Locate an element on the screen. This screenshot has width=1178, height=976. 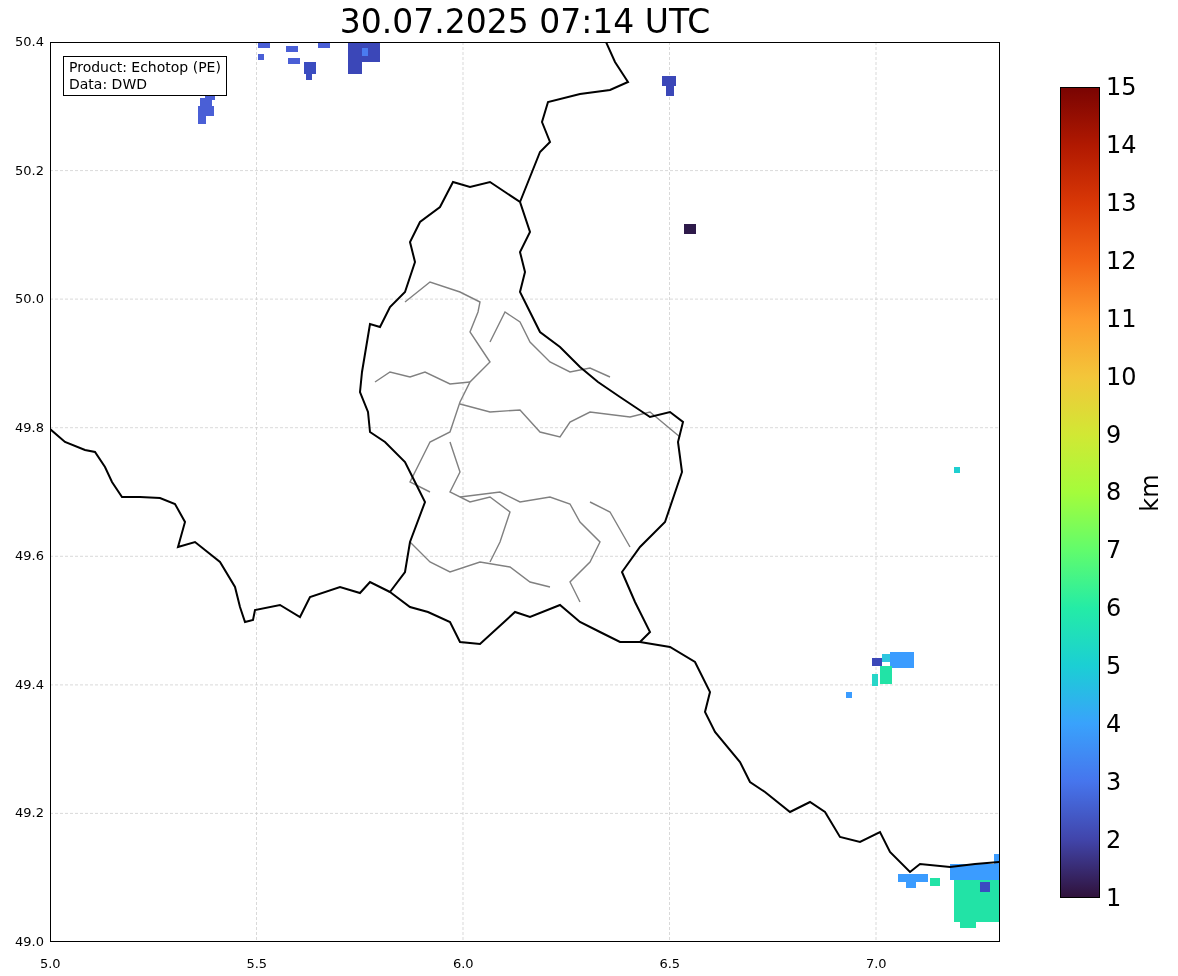
legend-text: Product: Echotop (PE) is located at coordinates (145, 67).